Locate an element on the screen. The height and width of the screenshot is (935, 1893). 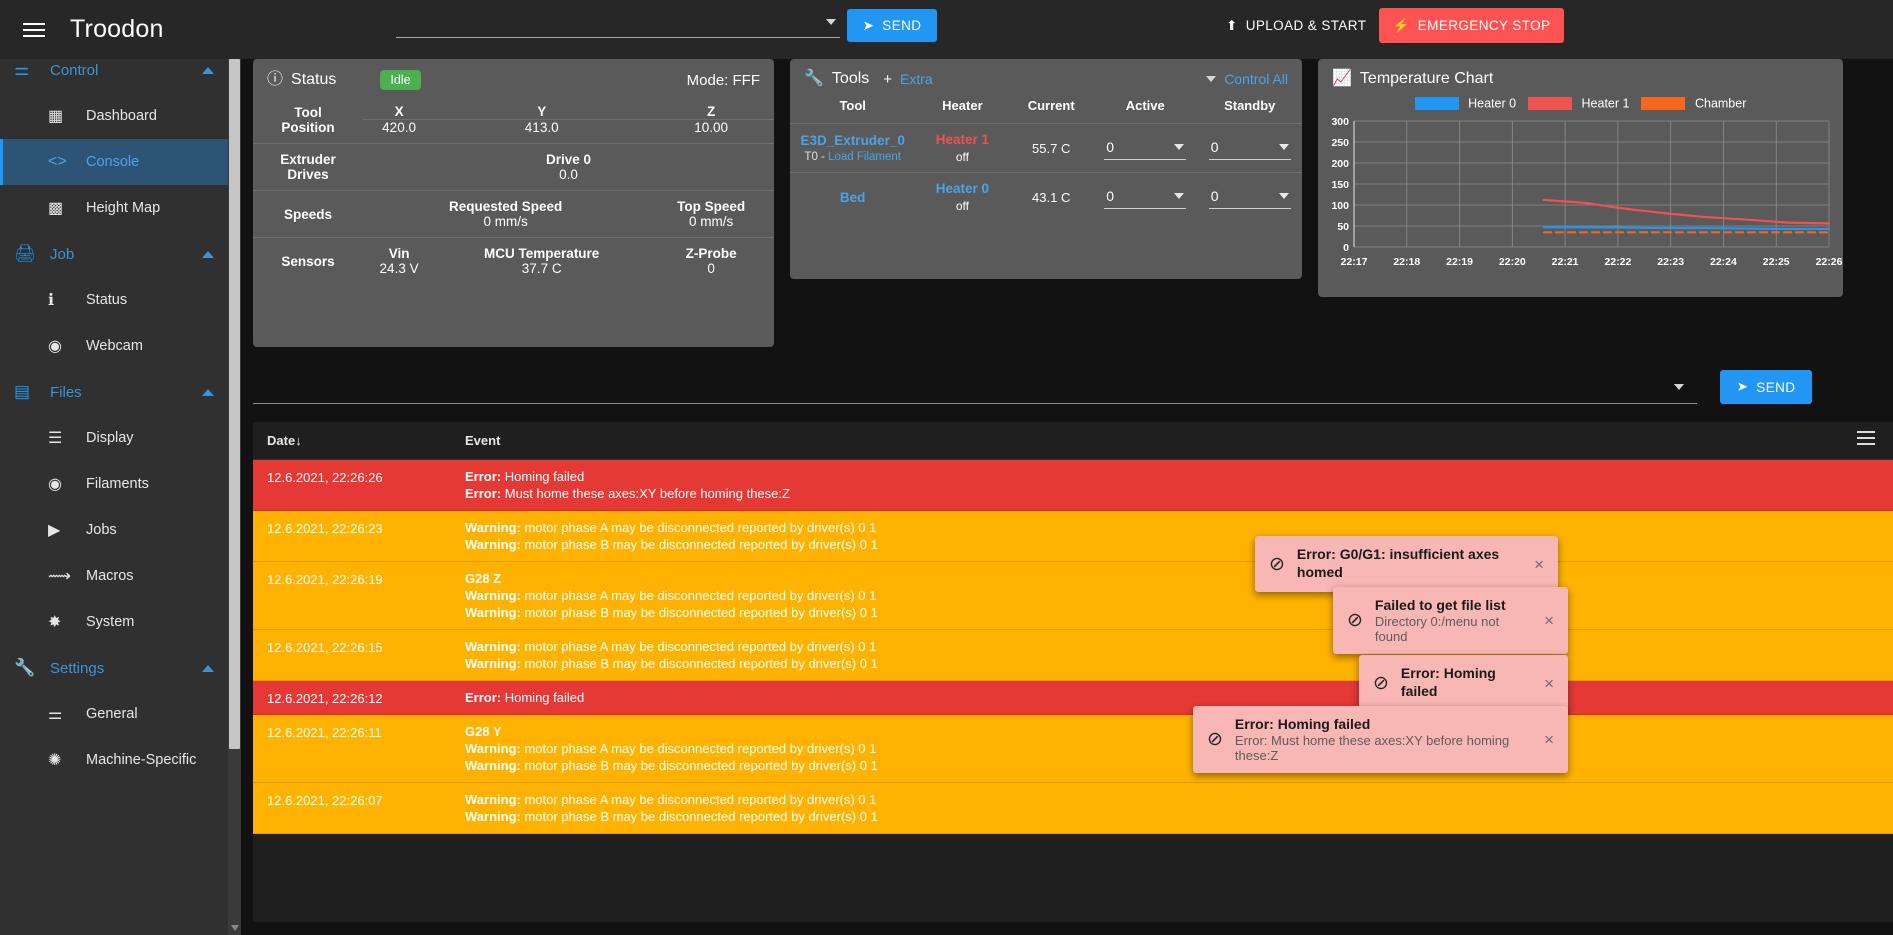
ban-icon: ⊘ is located at coordinates (1277, 564).